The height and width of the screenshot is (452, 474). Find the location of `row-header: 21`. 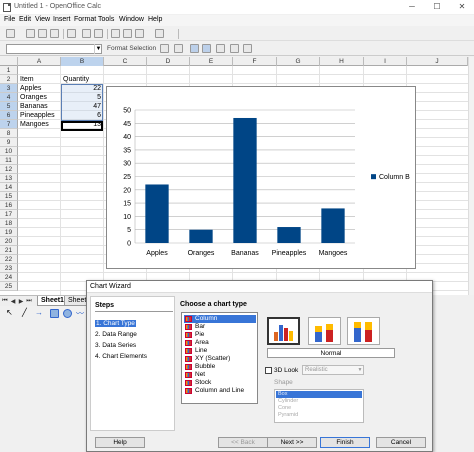

row-header: 21 is located at coordinates (9, 250).